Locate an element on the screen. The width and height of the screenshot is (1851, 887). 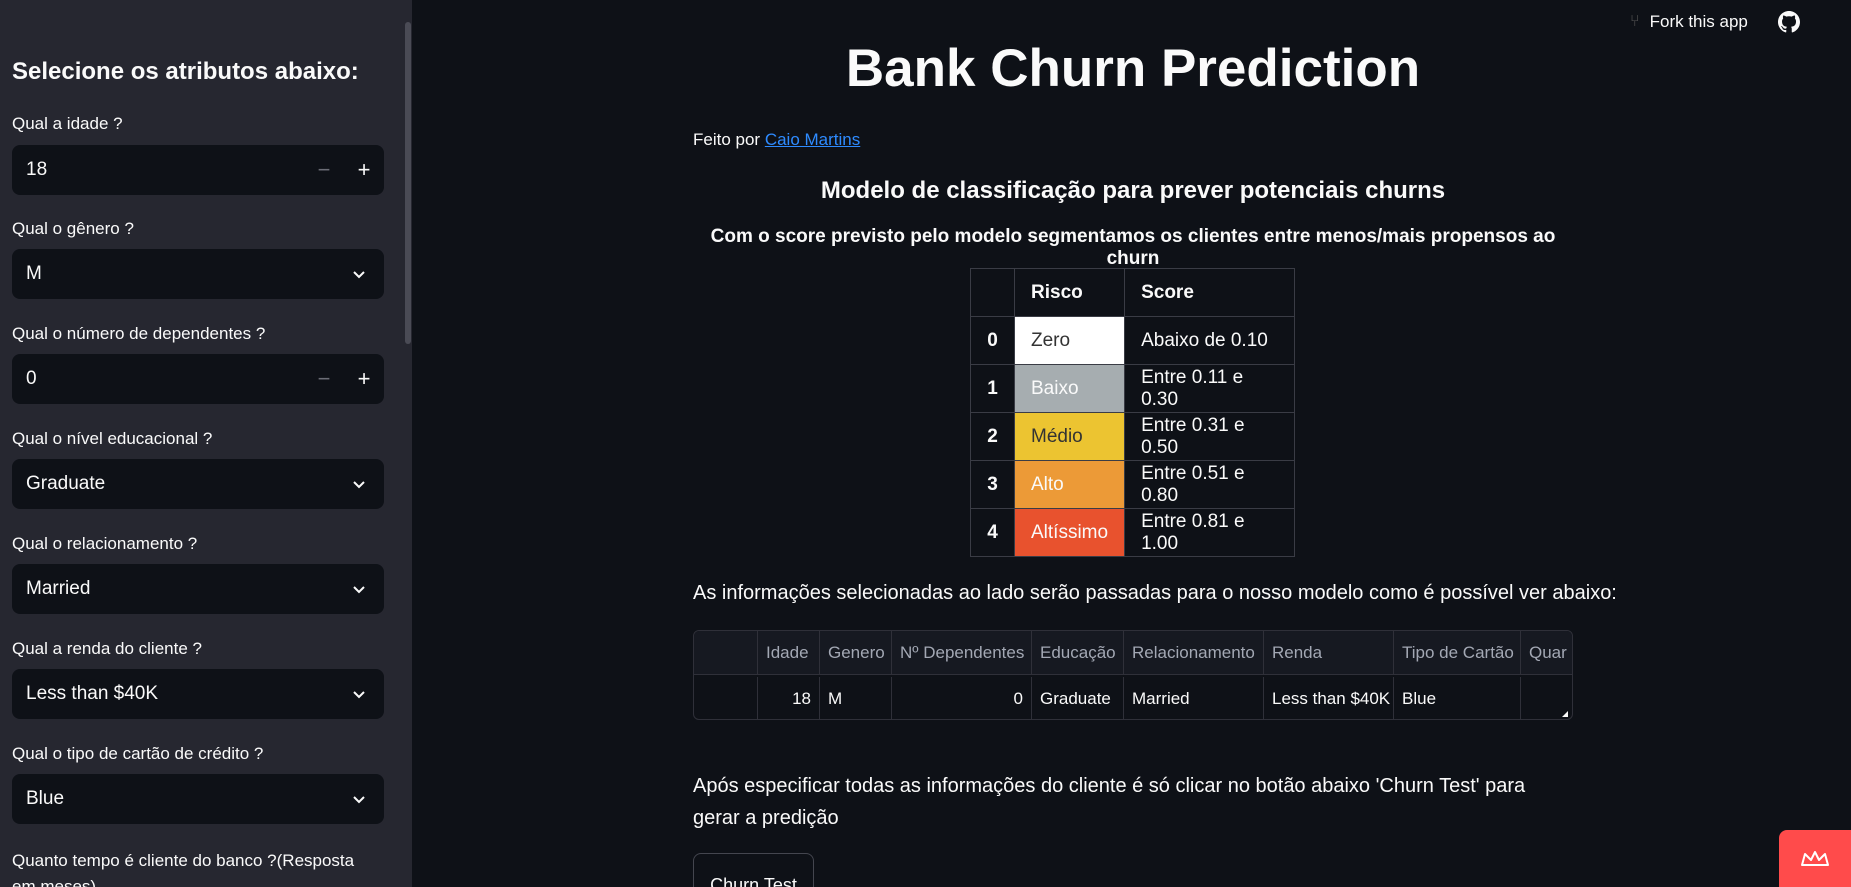
risk-table-header-score: Score is located at coordinates (1210, 292).